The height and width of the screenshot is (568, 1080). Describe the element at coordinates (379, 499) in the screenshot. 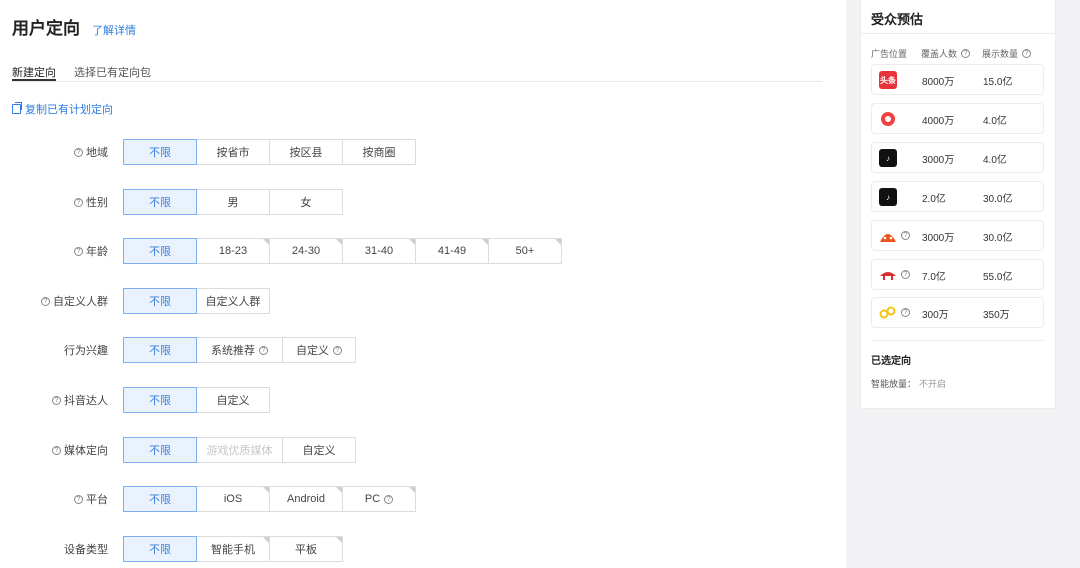

I see `option-button: PC?` at that location.